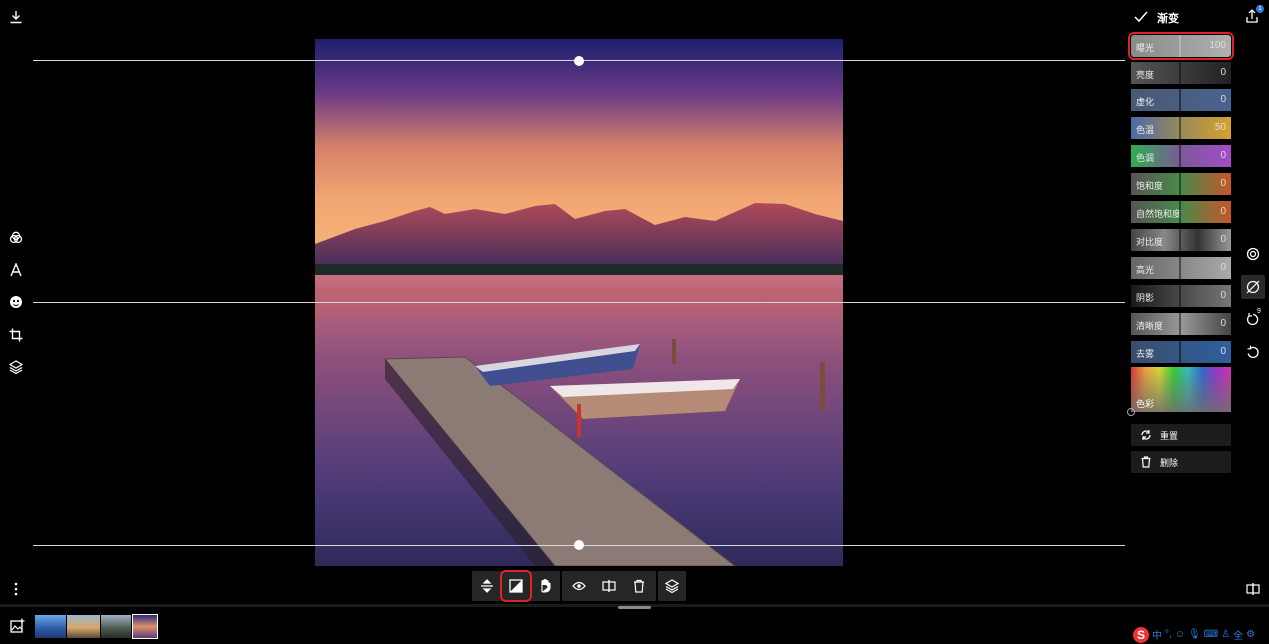 This screenshot has width=1269, height=644. What do you see at coordinates (1131, 412) in the screenshot?
I see `color-picker-handle` at bounding box center [1131, 412].